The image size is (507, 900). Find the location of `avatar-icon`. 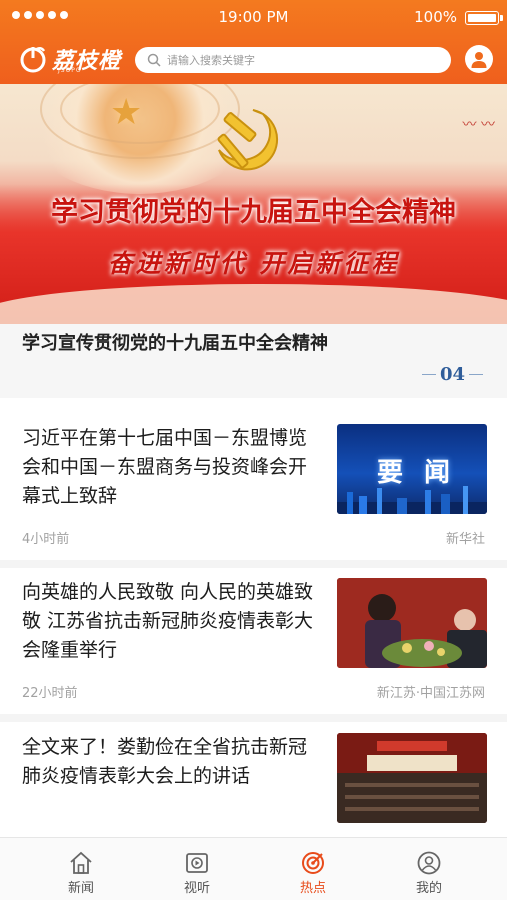

avatar-icon is located at coordinates (479, 60).